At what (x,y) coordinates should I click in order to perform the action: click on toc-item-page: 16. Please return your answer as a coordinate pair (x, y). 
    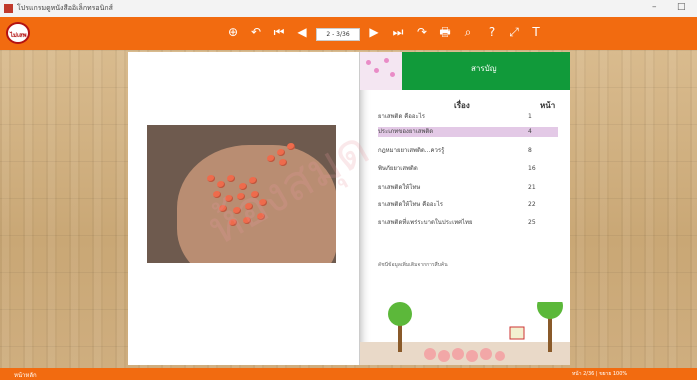
    Looking at the image, I should click on (532, 168).